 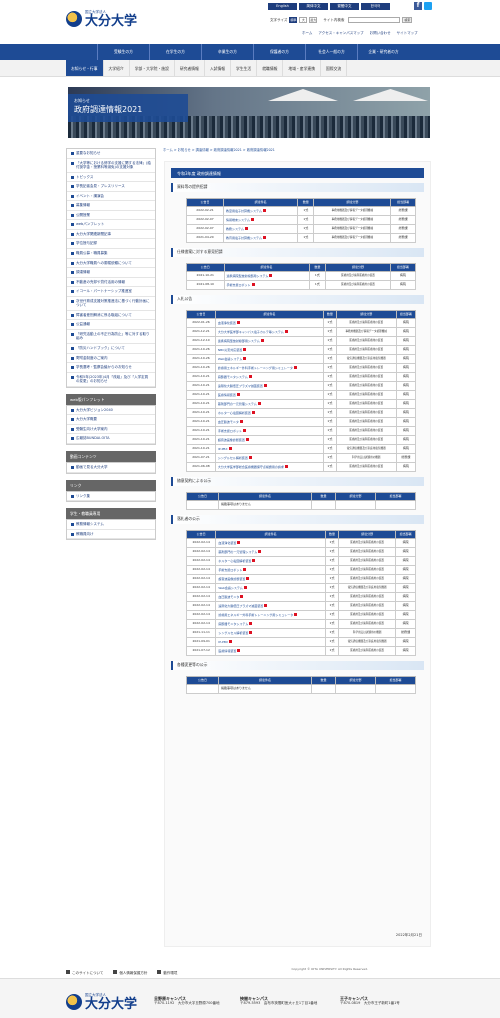 I want to click on table-cell: 教室用電子計算機システム, so click(x=261, y=211).